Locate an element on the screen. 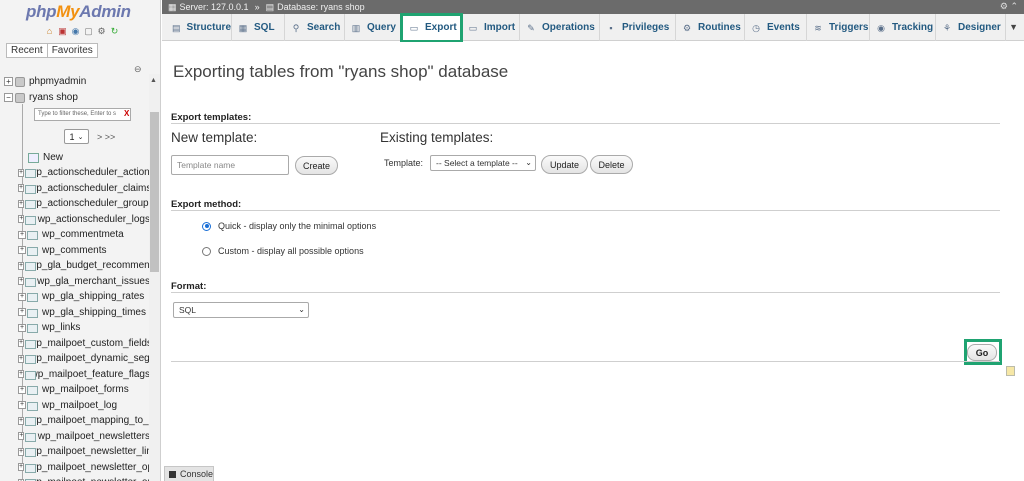 The height and width of the screenshot is (481, 1024). radio-custom is located at coordinates (206, 251).